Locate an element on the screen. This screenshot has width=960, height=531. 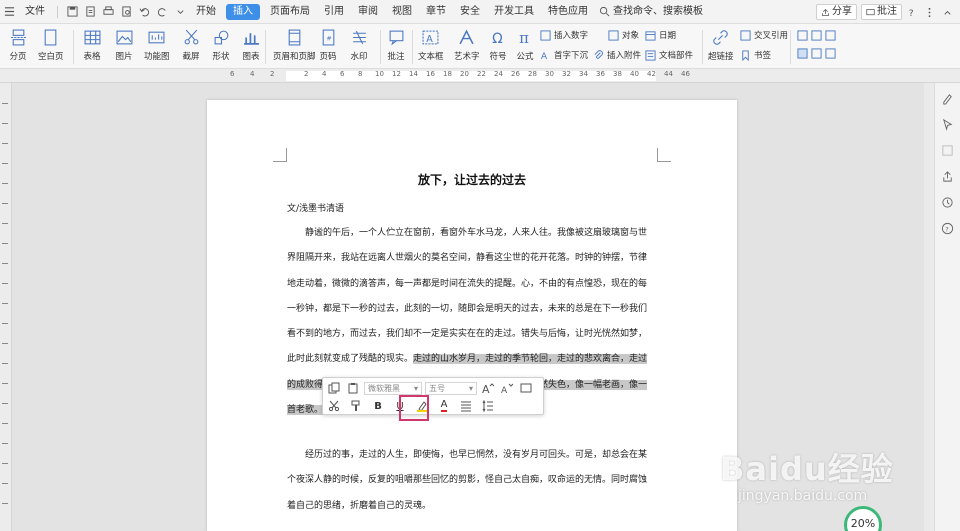
help-panel-icon: ? is located at coordinates (948, 228).